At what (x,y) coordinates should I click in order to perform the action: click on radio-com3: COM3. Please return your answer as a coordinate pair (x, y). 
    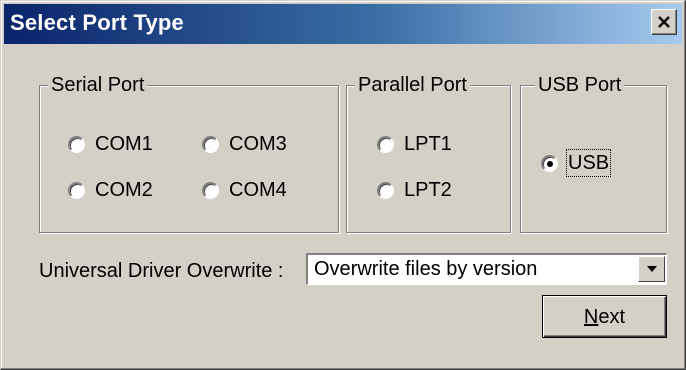
    Looking at the image, I should click on (244, 144).